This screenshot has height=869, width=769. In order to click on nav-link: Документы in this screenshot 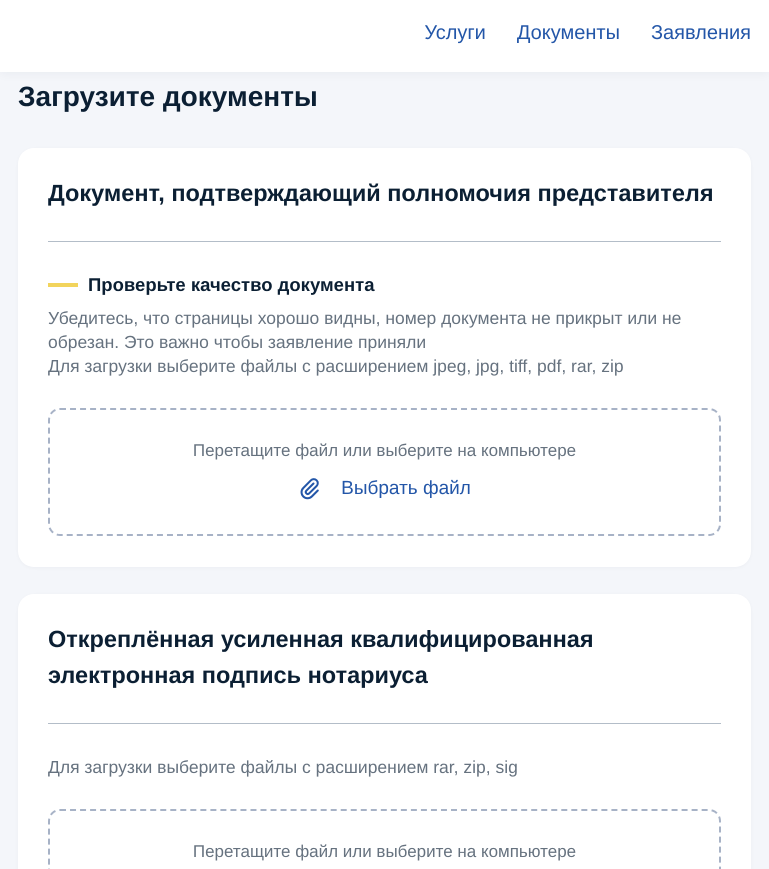, I will do `click(568, 33)`.